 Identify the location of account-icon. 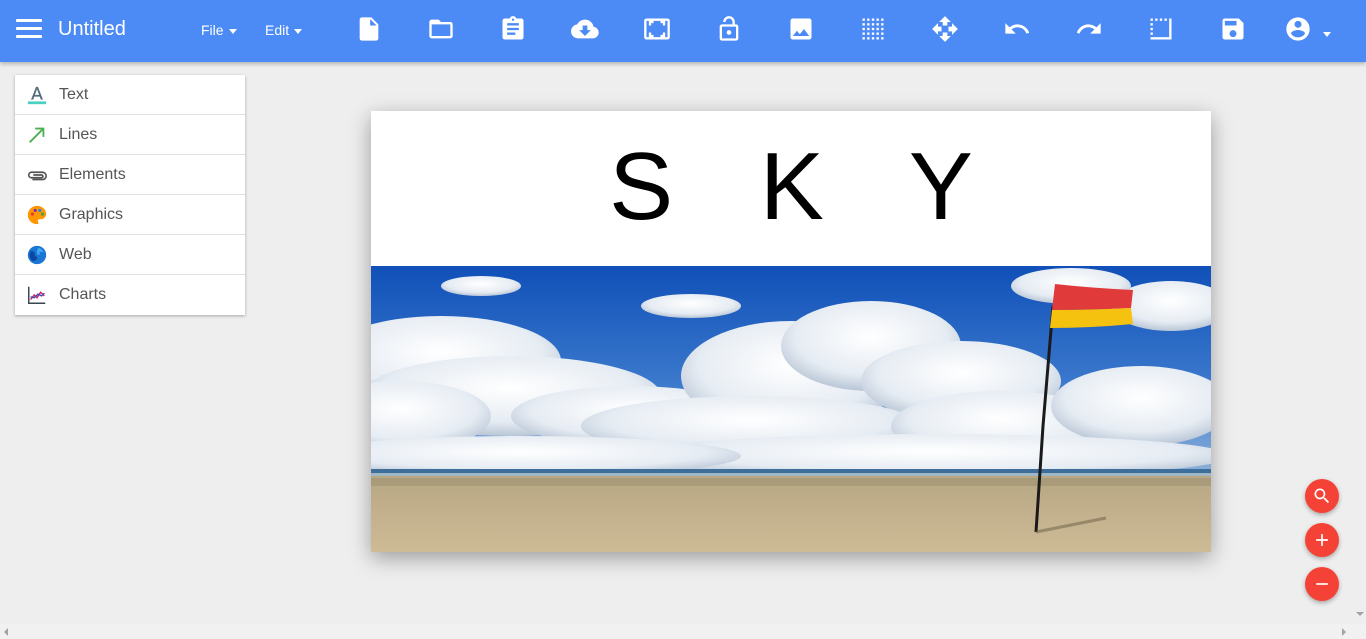
(1298, 29).